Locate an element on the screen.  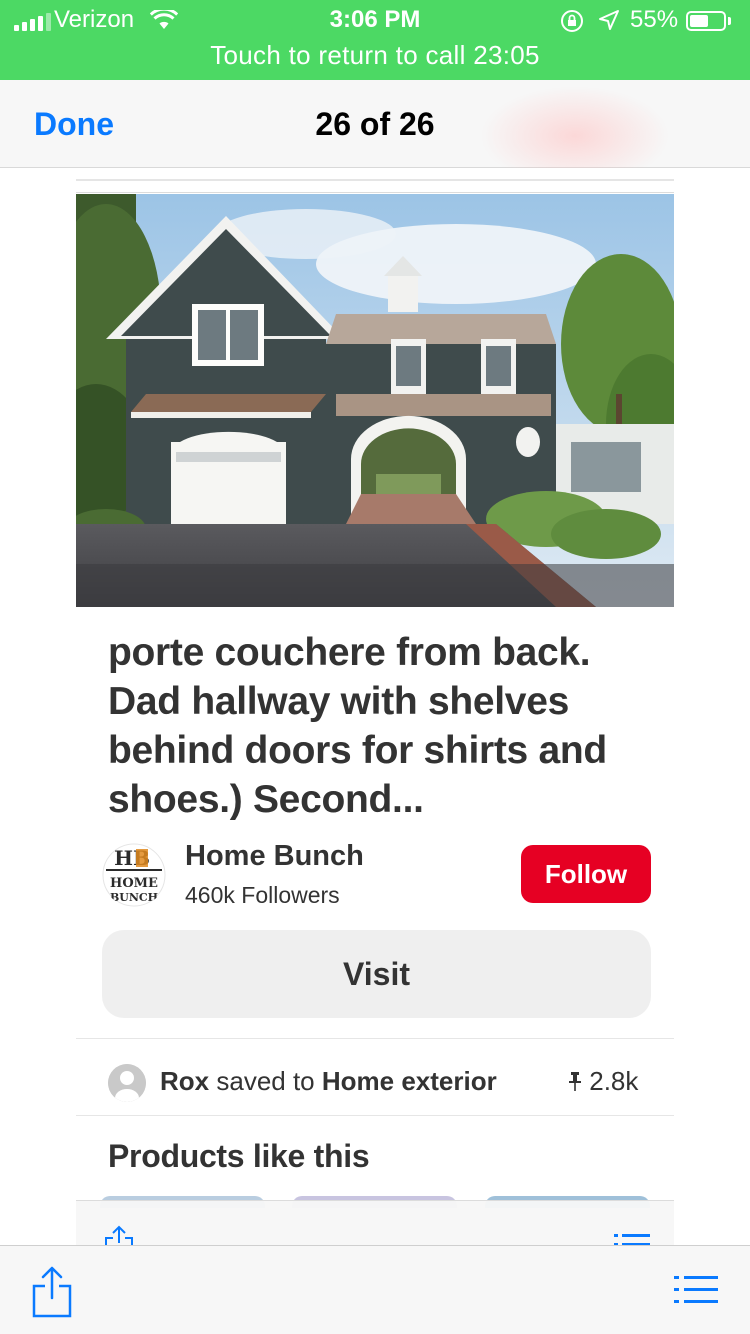
creator-avatar: HB HOME BUNCH is located at coordinates (134, 875).